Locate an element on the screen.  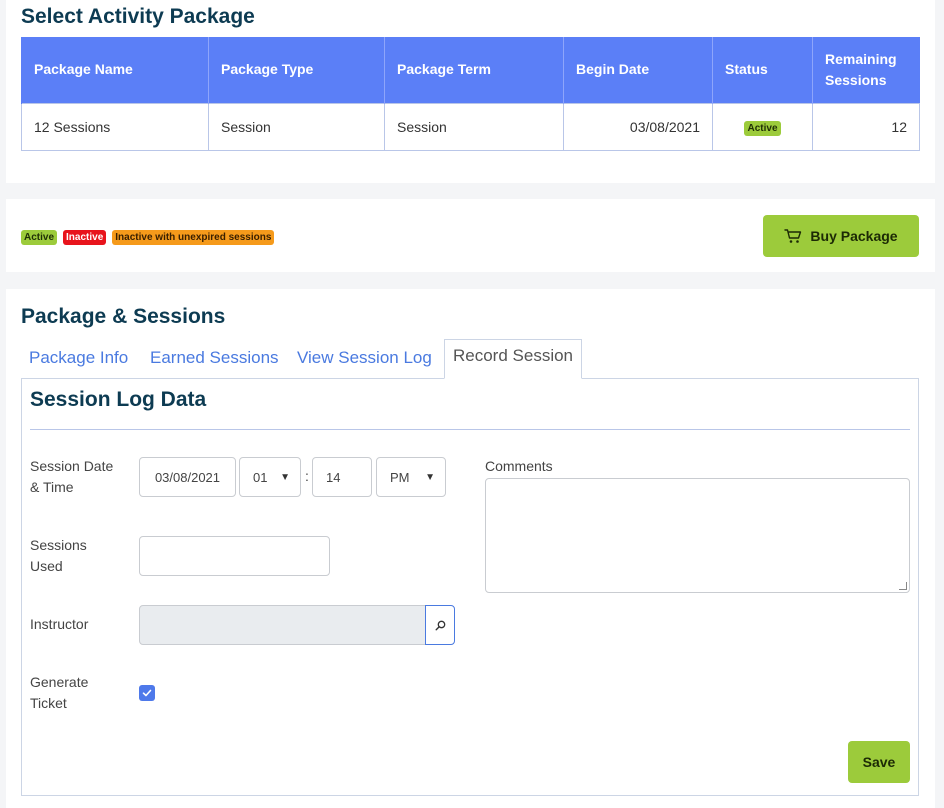
cell-status: Active is located at coordinates (762, 126).